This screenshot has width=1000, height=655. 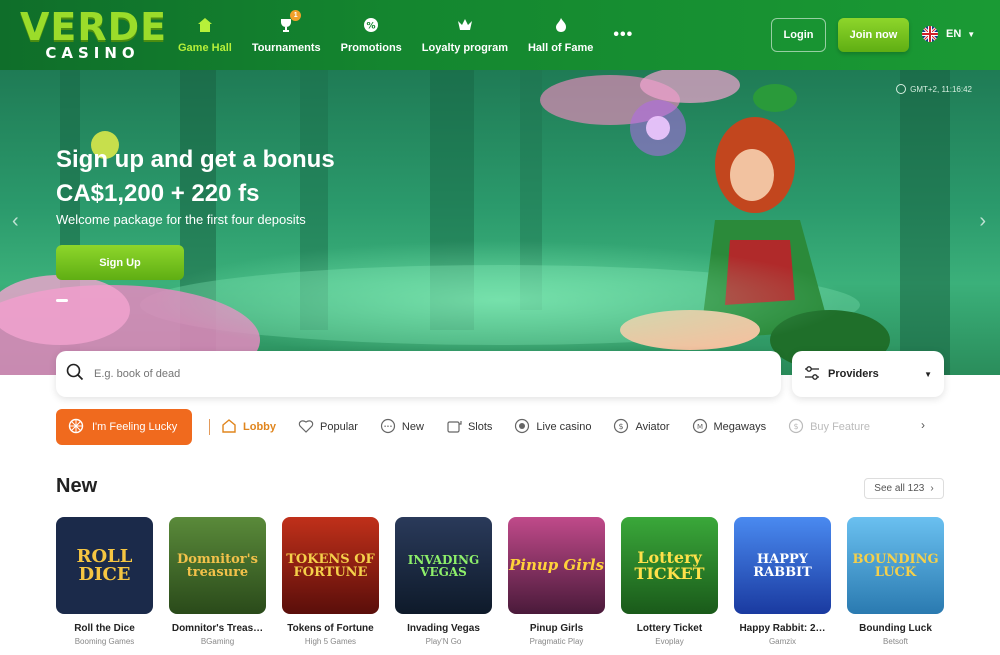 I want to click on game-thumbnail: Domnitor's treasure, so click(x=217, y=565).